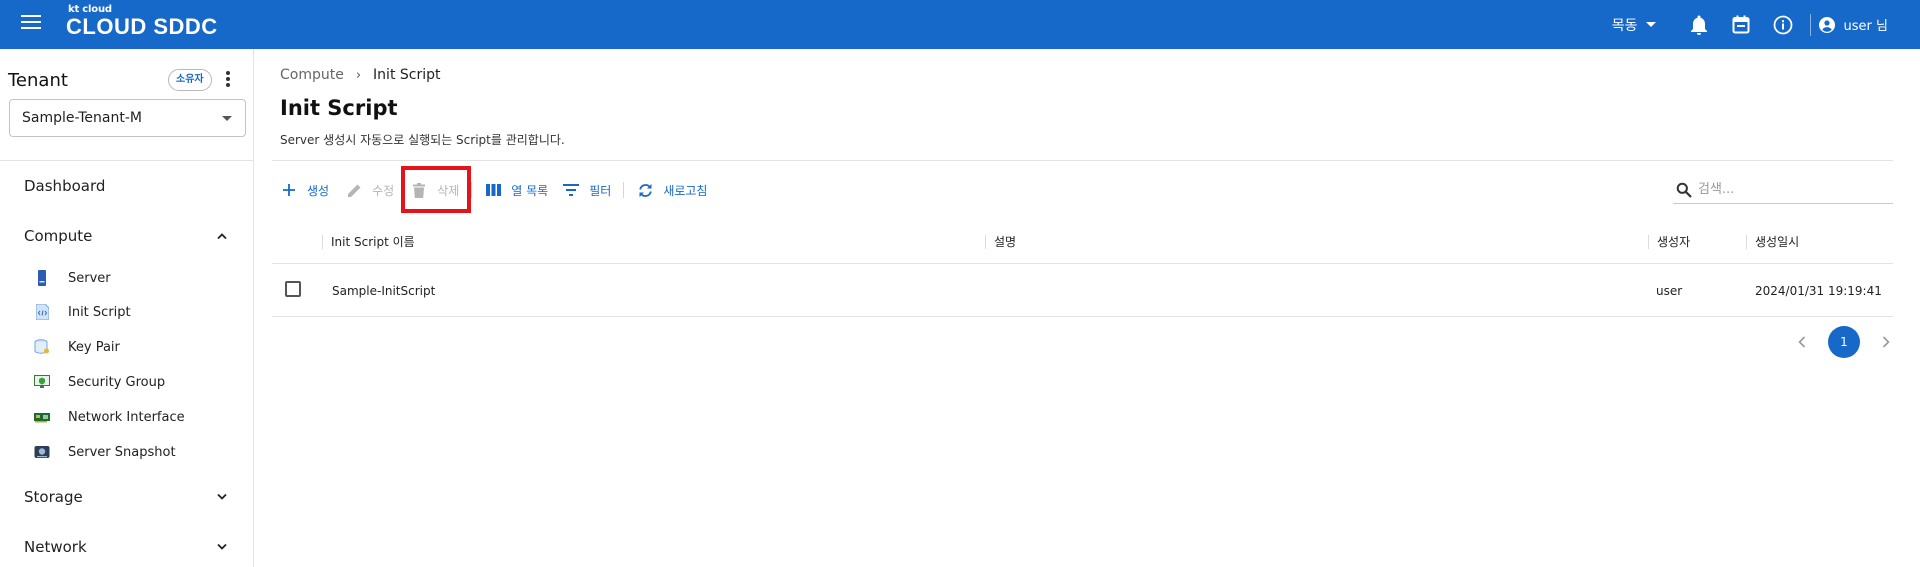 The width and height of the screenshot is (1920, 567). I want to click on logo: kt cloud CLOUD SDDC, so click(142, 21).